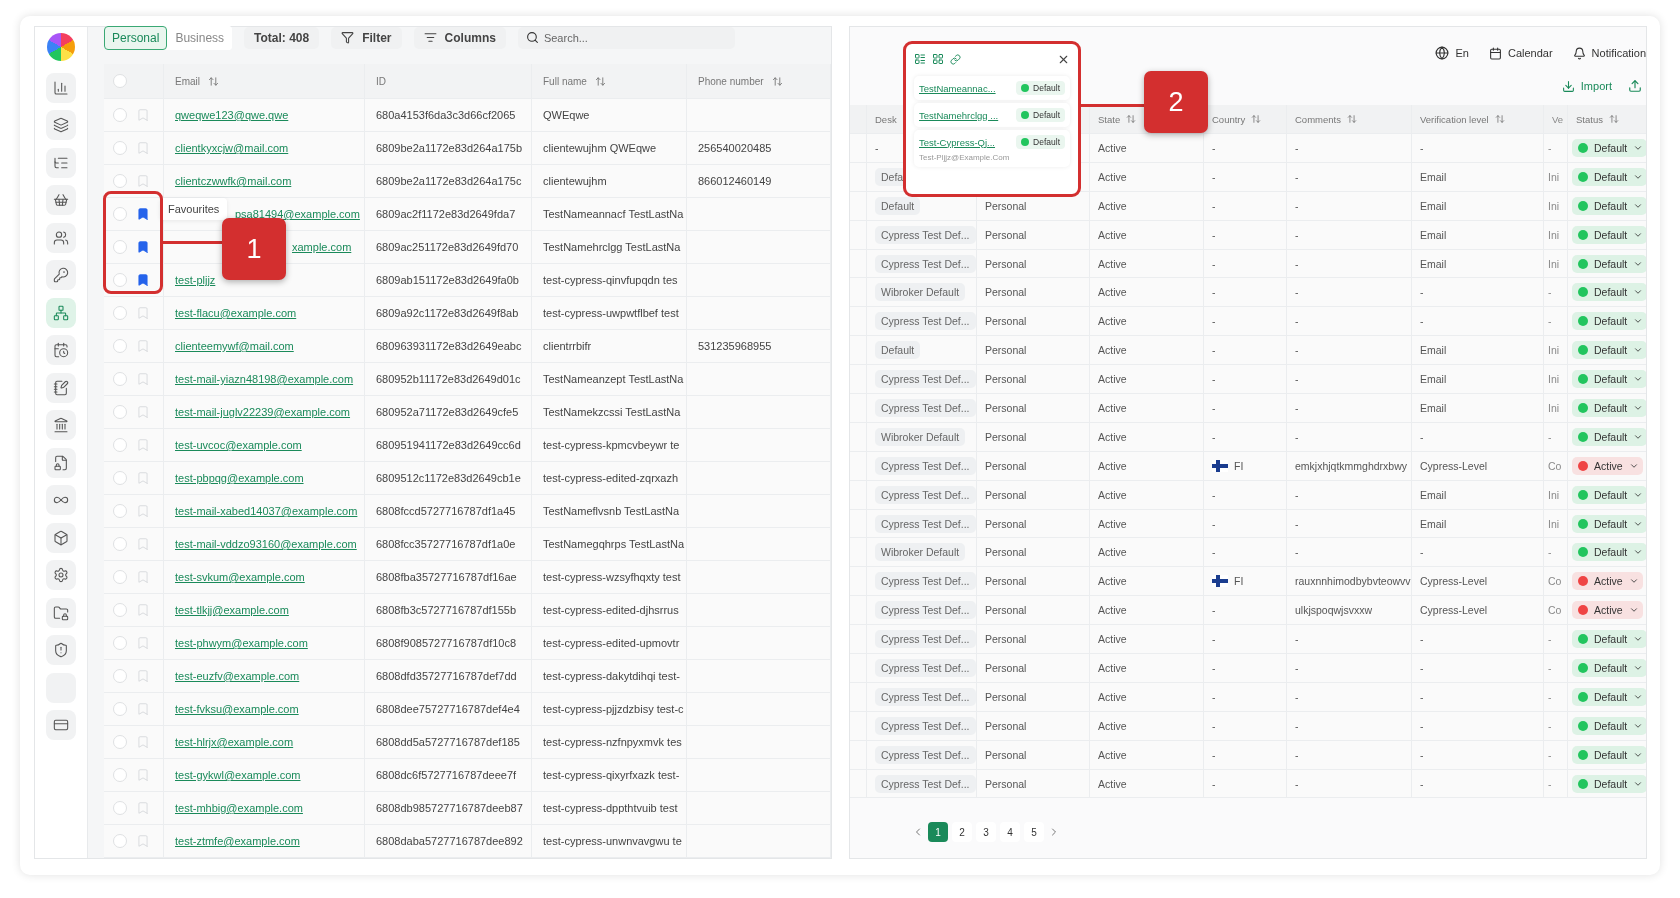 The image size is (1680, 898). I want to click on file-lock-icon, so click(61, 462).